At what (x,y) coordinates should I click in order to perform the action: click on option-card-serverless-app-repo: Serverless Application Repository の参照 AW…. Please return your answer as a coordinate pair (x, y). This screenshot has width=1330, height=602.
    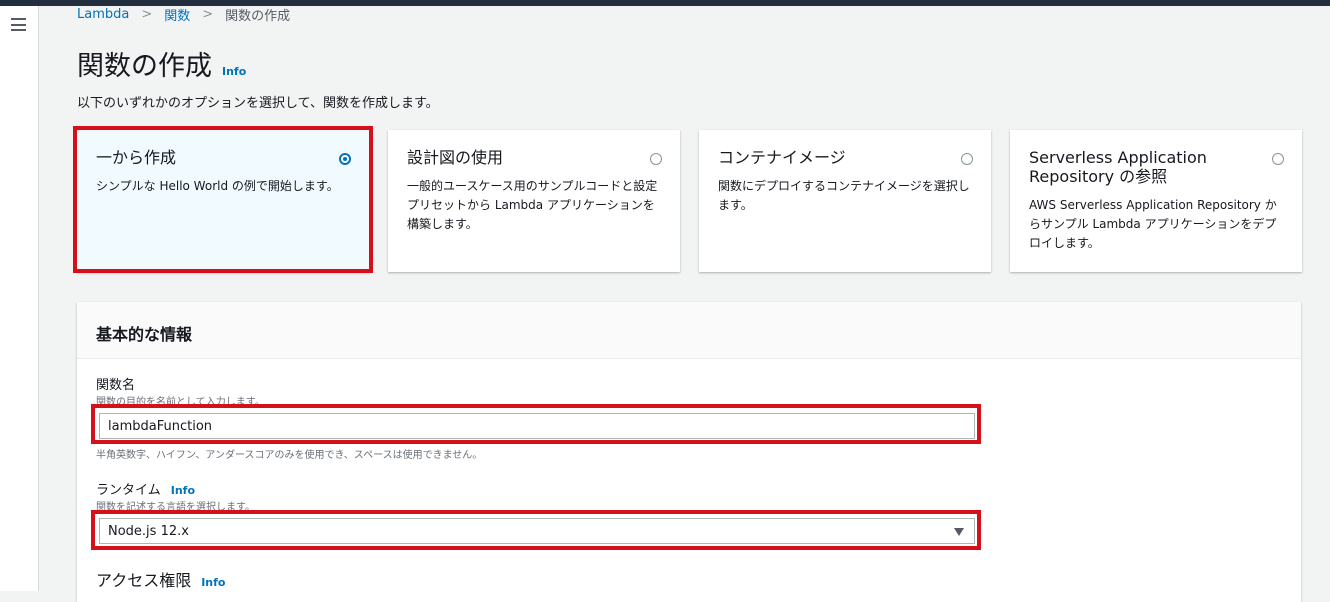
    Looking at the image, I should click on (1156, 201).